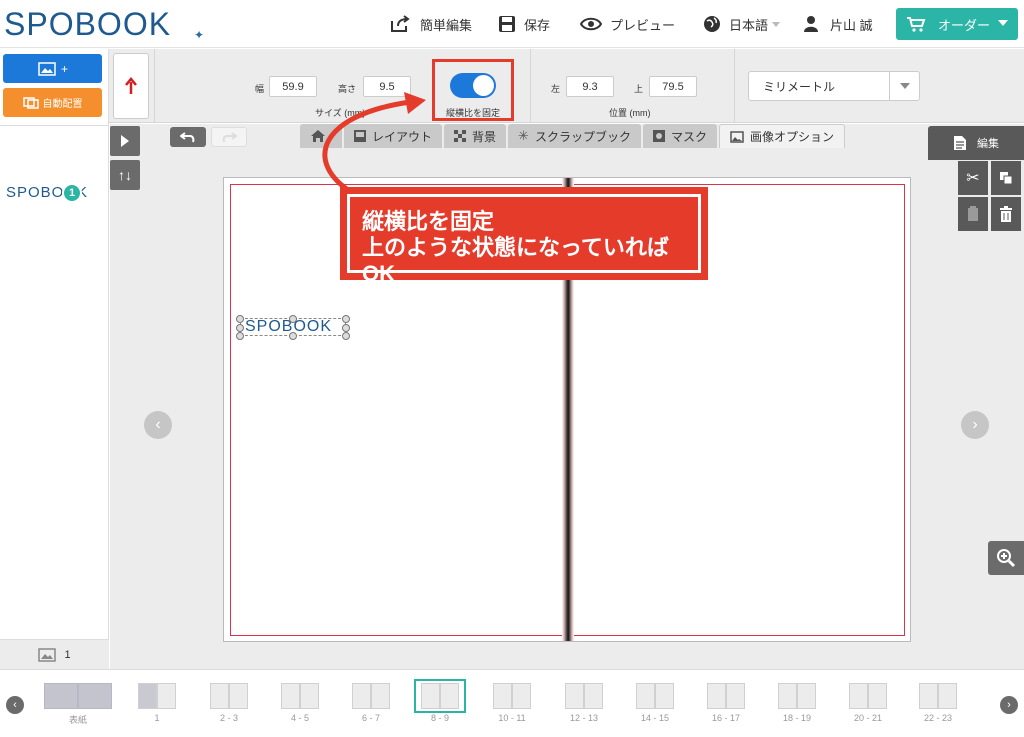 The image size is (1024, 737). Describe the element at coordinates (655, 703) in the screenshot. I see `page-thumbnail: 14 - 15` at that location.